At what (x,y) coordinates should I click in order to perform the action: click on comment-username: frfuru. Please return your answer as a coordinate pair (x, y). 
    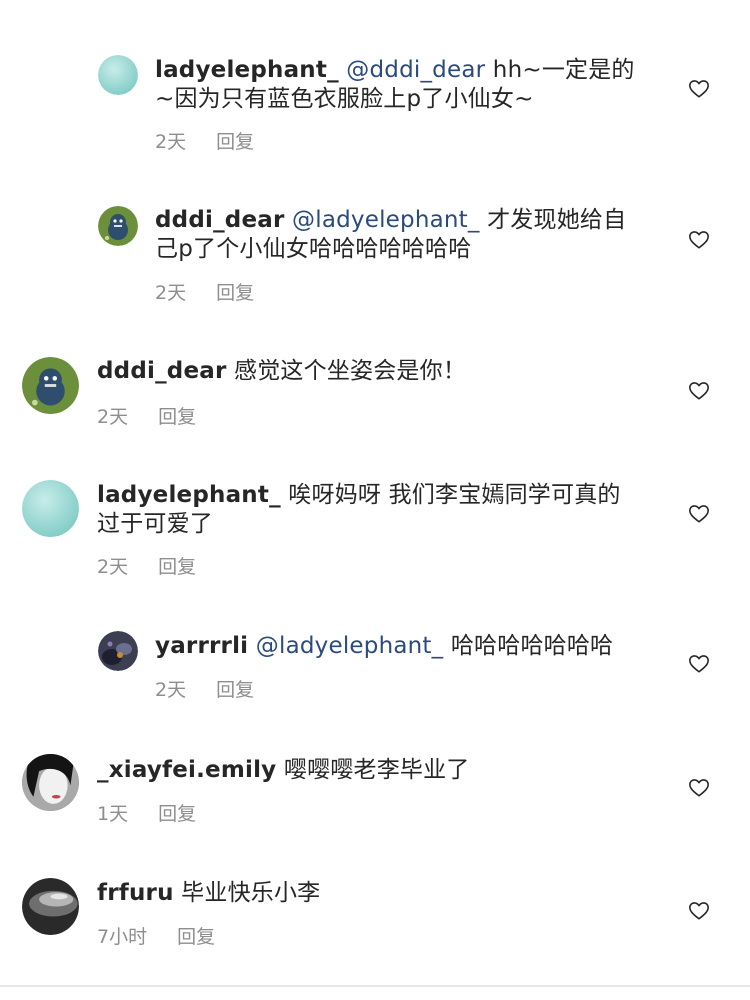
    Looking at the image, I should click on (135, 893).